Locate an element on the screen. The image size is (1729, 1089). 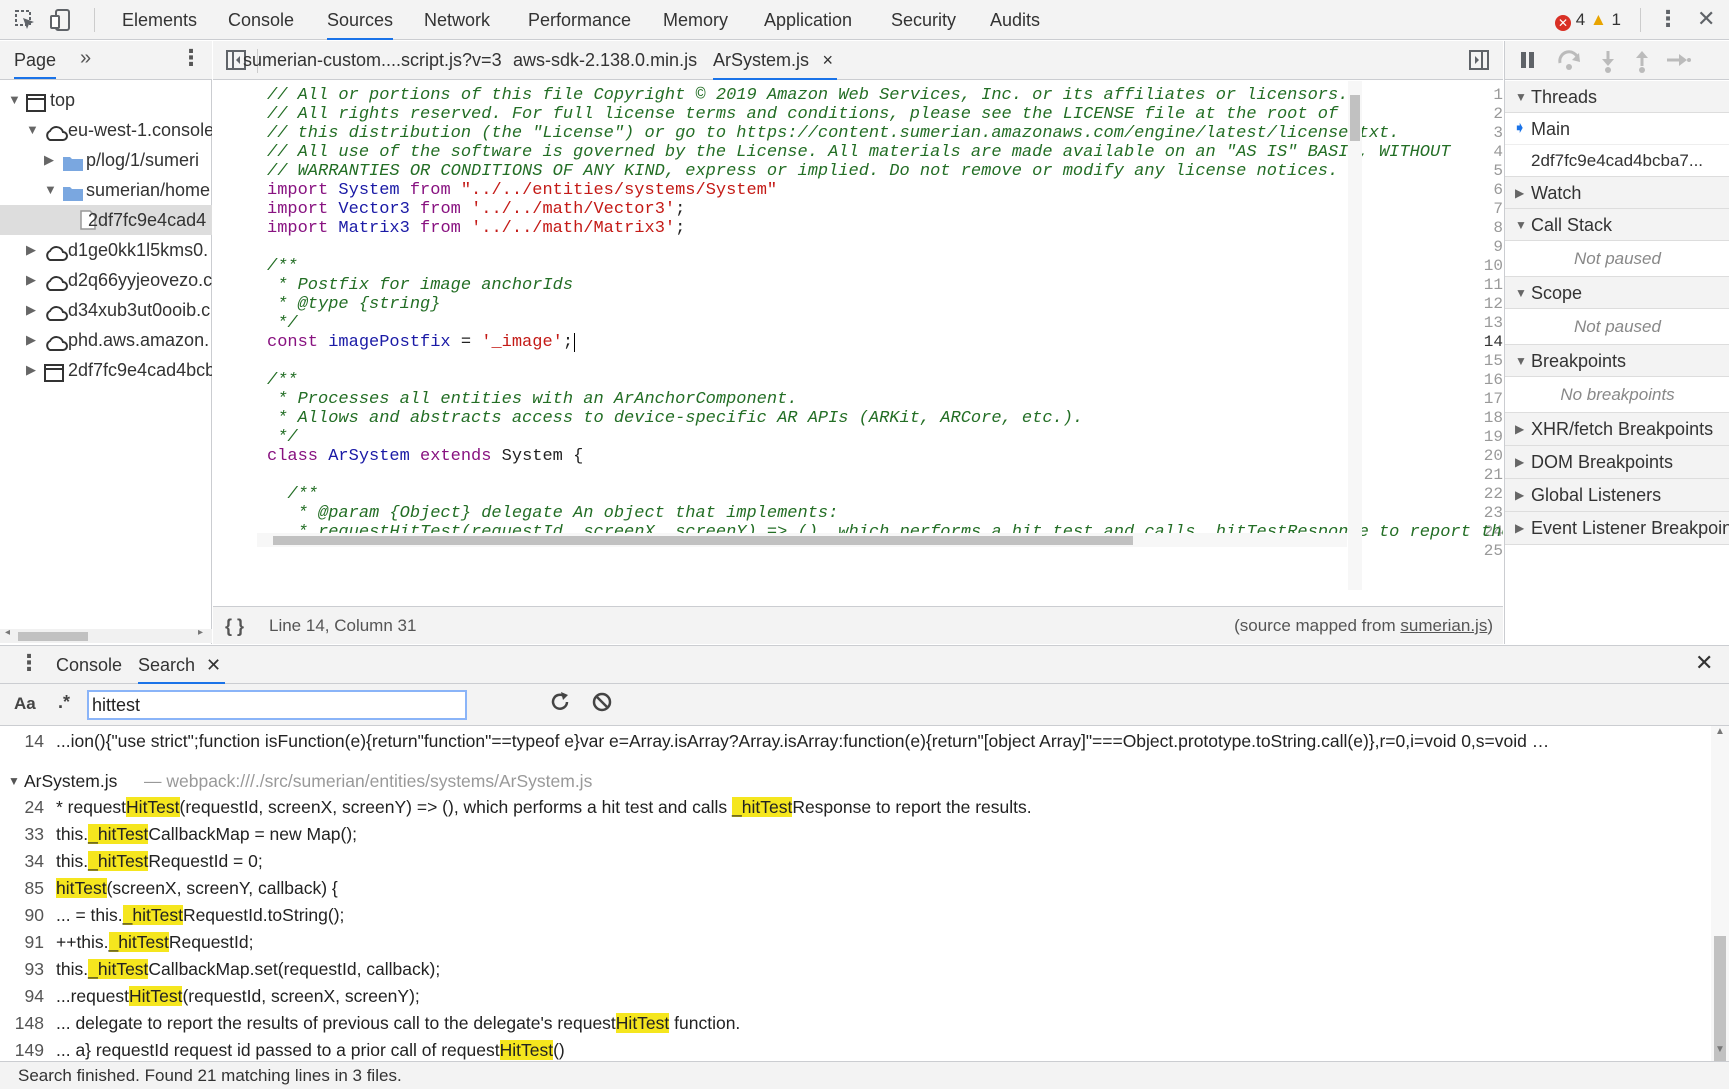
inspect-element-icon is located at coordinates (25, 23).